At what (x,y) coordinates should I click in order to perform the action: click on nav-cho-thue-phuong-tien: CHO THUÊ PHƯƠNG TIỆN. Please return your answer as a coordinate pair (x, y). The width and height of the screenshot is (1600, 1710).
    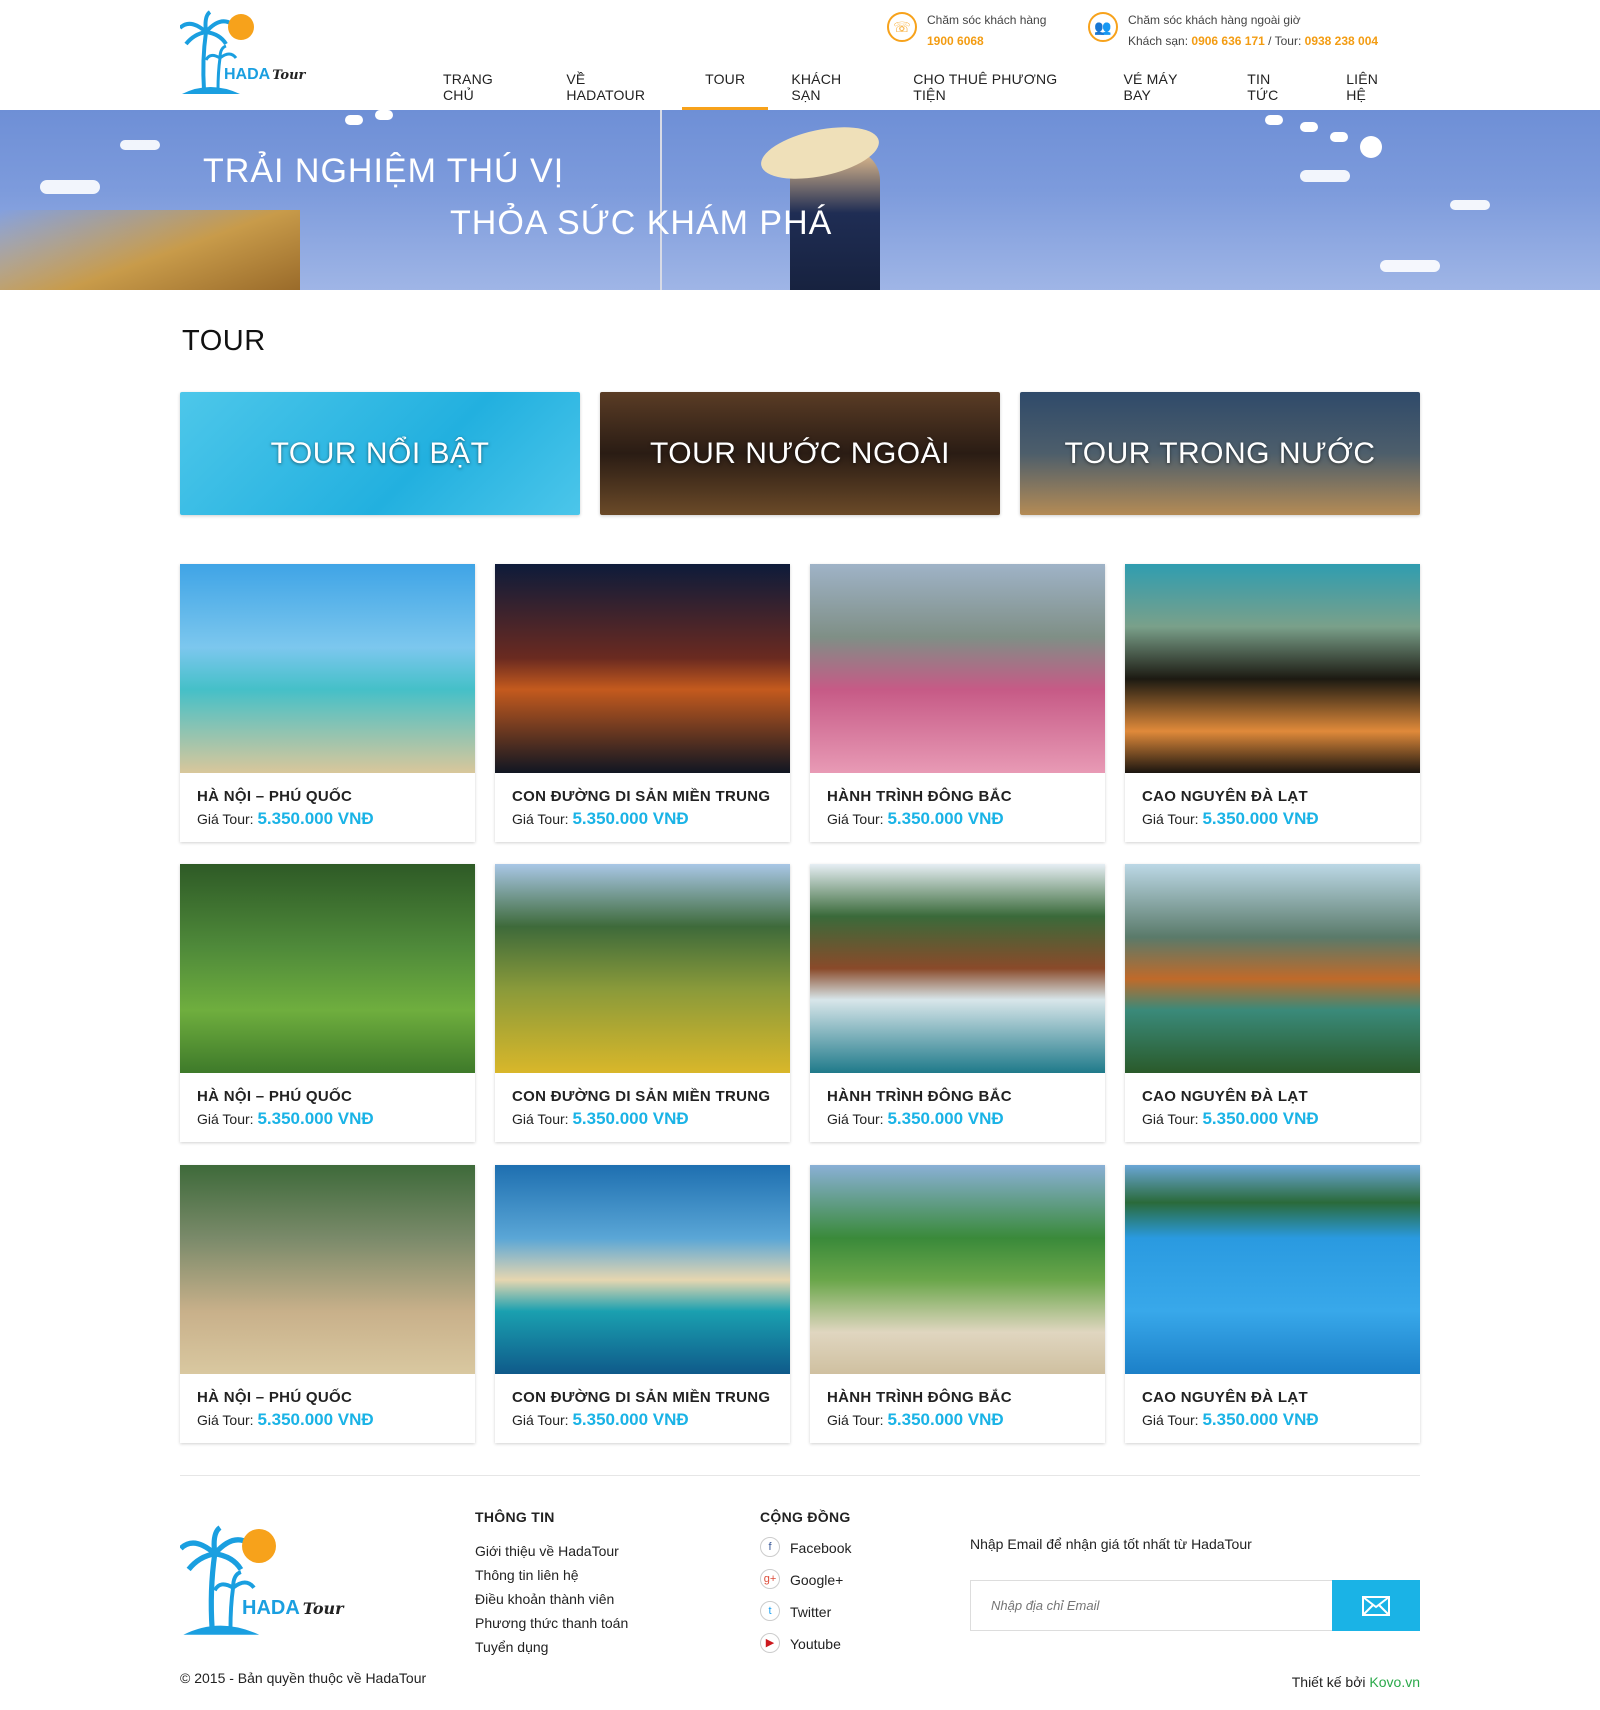
    Looking at the image, I should click on (995, 86).